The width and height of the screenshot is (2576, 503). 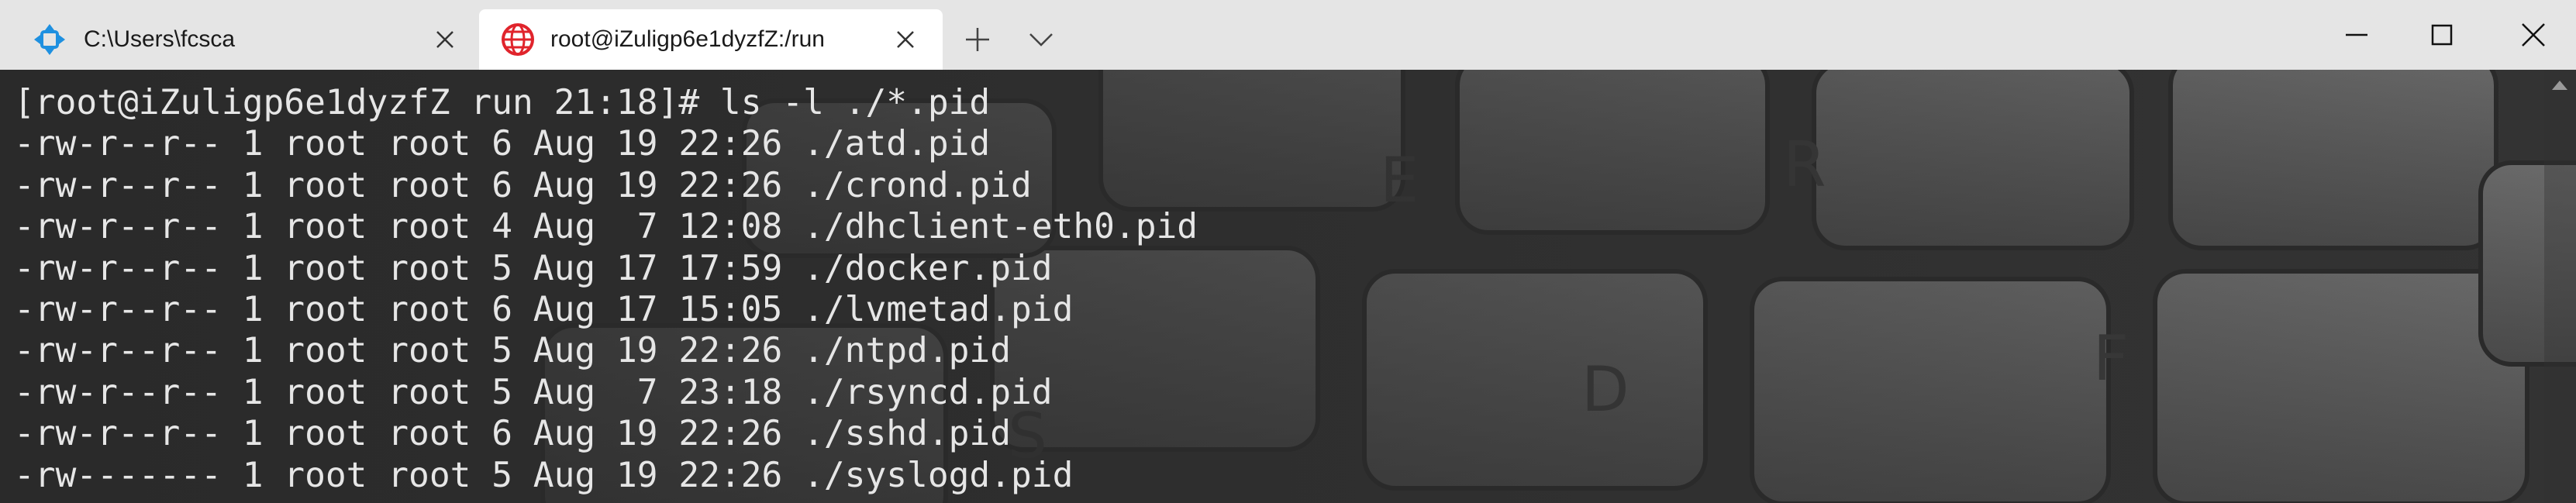 I want to click on maximize-button, so click(x=2442, y=35).